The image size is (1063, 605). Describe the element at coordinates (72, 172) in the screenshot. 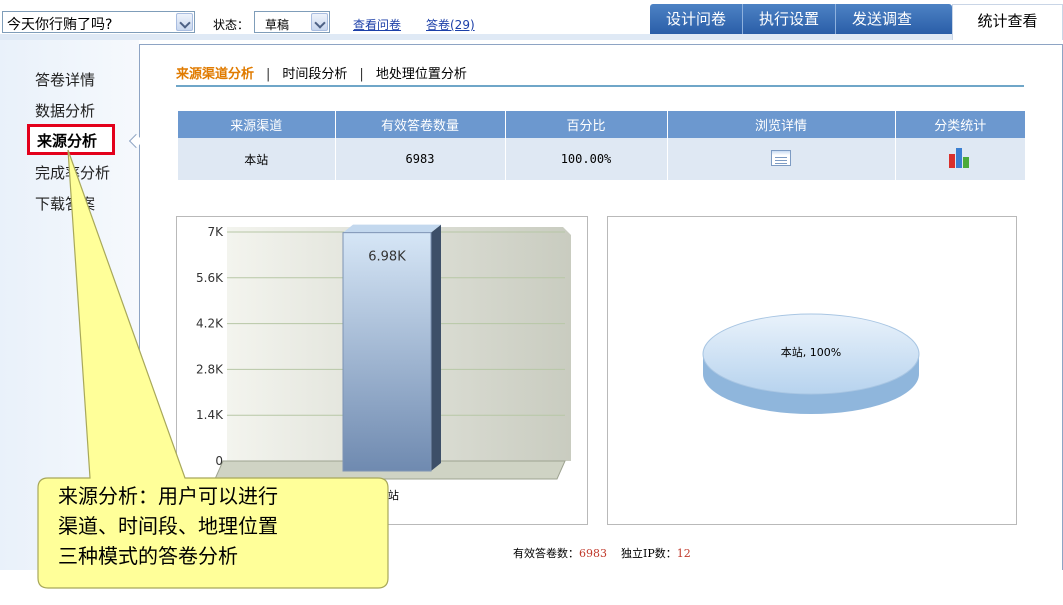

I see `sidebar-item-completion-analysis: 完成率分析` at that location.